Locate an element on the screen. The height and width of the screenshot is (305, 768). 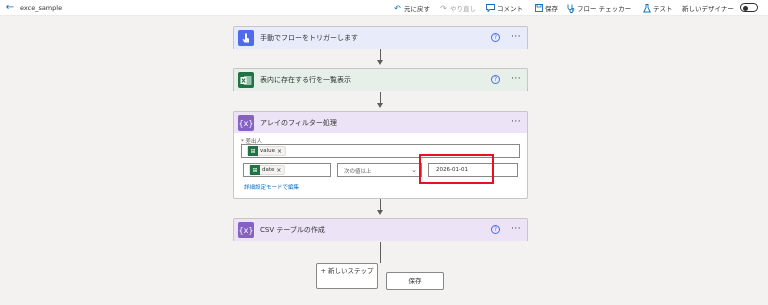
step-header: {x} CSV テーブルの作成 ? ··· is located at coordinates (380, 230).